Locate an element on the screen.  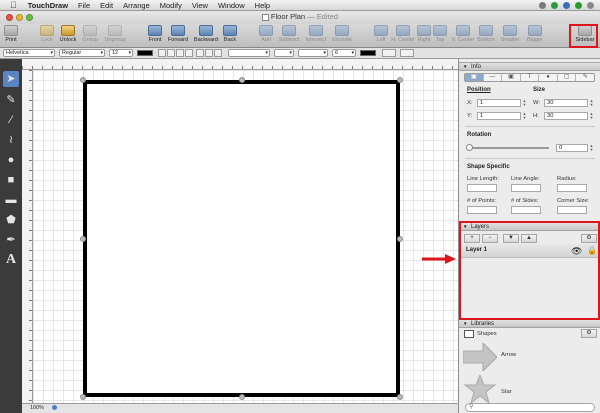
align-left-icon is located at coordinates (381, 30).